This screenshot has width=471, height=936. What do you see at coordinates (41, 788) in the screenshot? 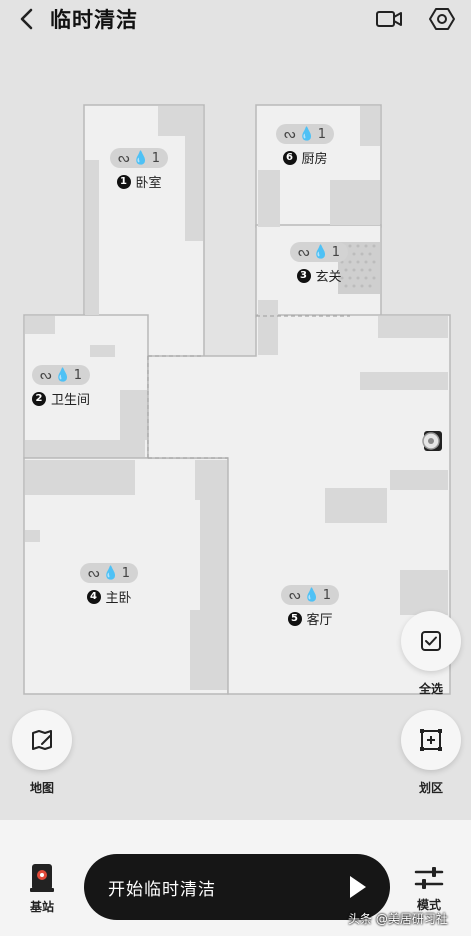
I see `map-label: 地图` at bounding box center [41, 788].